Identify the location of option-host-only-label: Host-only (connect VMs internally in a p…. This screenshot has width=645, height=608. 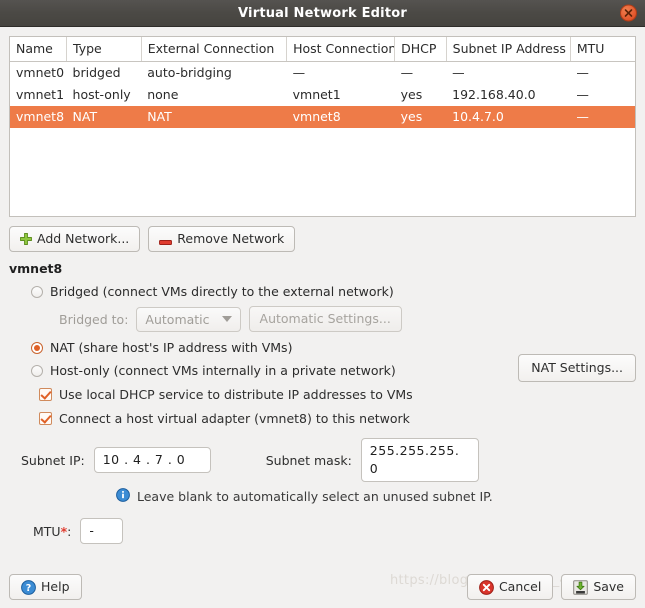
(223, 370).